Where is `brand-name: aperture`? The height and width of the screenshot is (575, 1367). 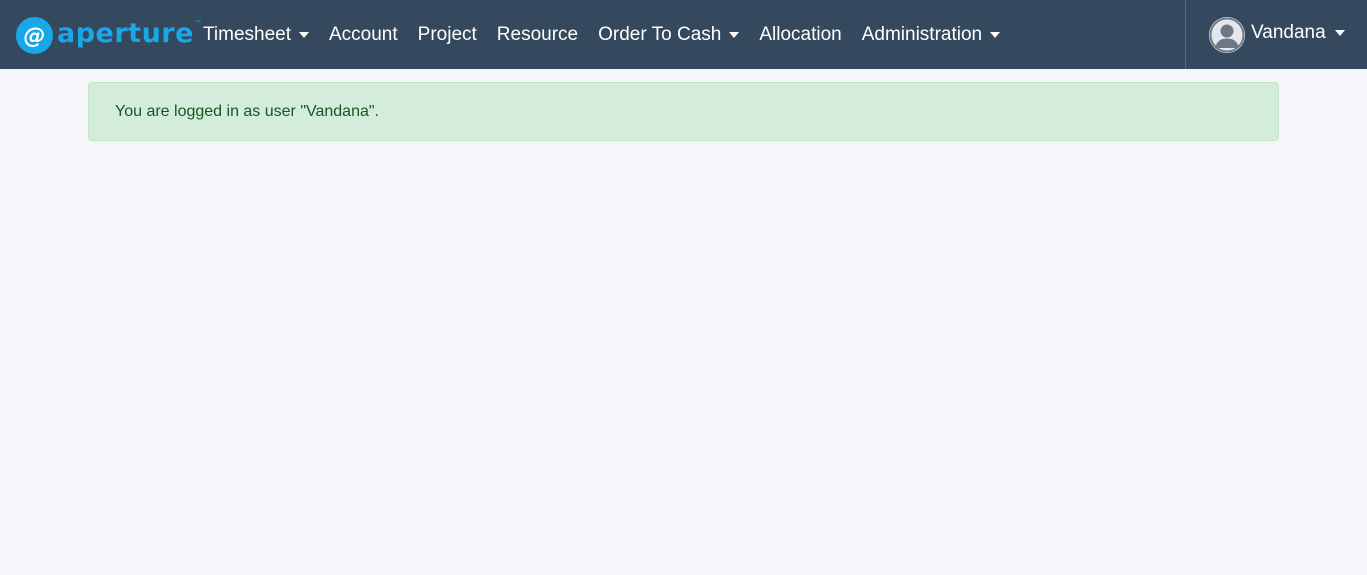
brand-name: aperture is located at coordinates (125, 33).